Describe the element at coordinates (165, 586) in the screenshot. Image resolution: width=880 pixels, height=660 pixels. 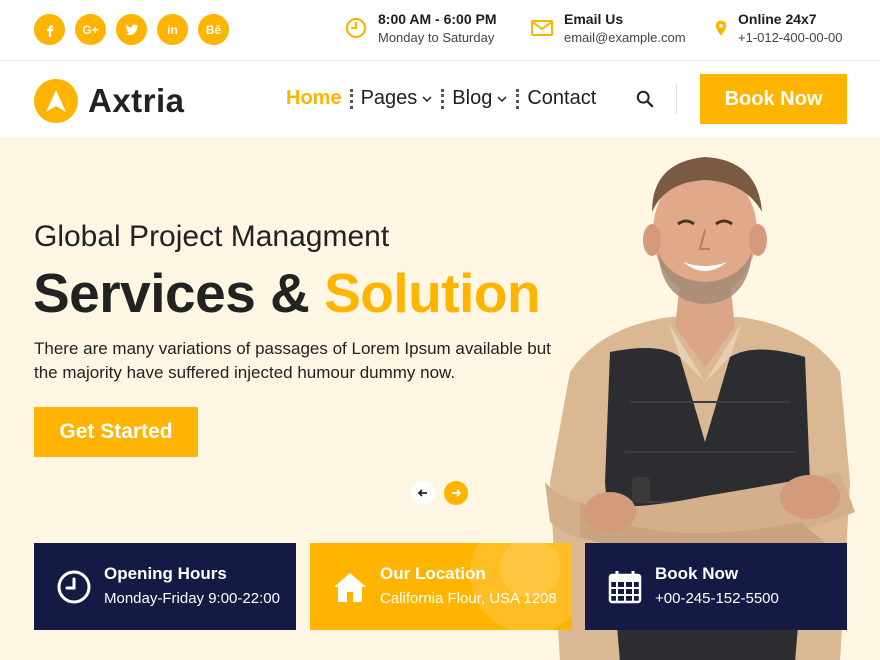
I see `feature-opening-hours: Opening Hours Monday-Friday 9:00-22:00` at that location.